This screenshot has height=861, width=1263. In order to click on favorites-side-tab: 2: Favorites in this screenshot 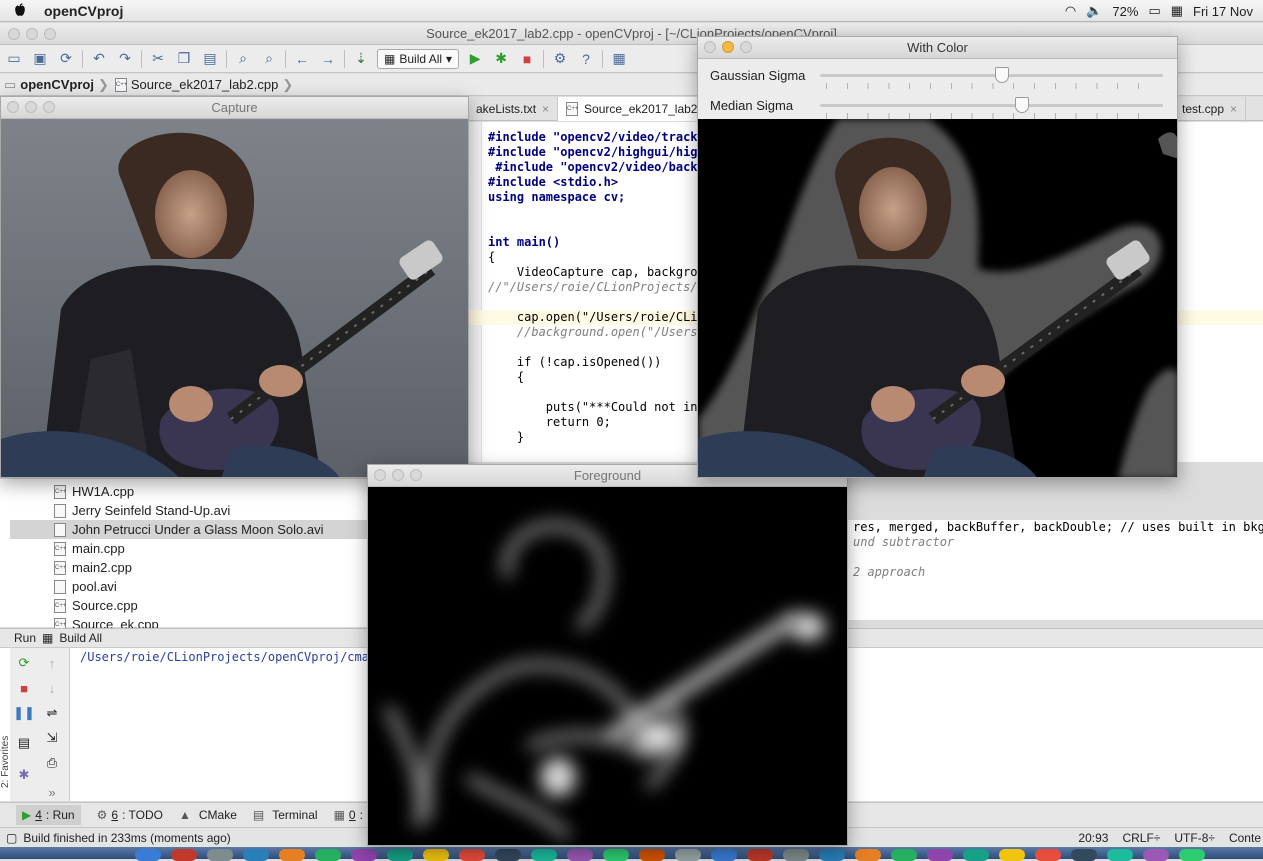, I will do `click(5, 748)`.